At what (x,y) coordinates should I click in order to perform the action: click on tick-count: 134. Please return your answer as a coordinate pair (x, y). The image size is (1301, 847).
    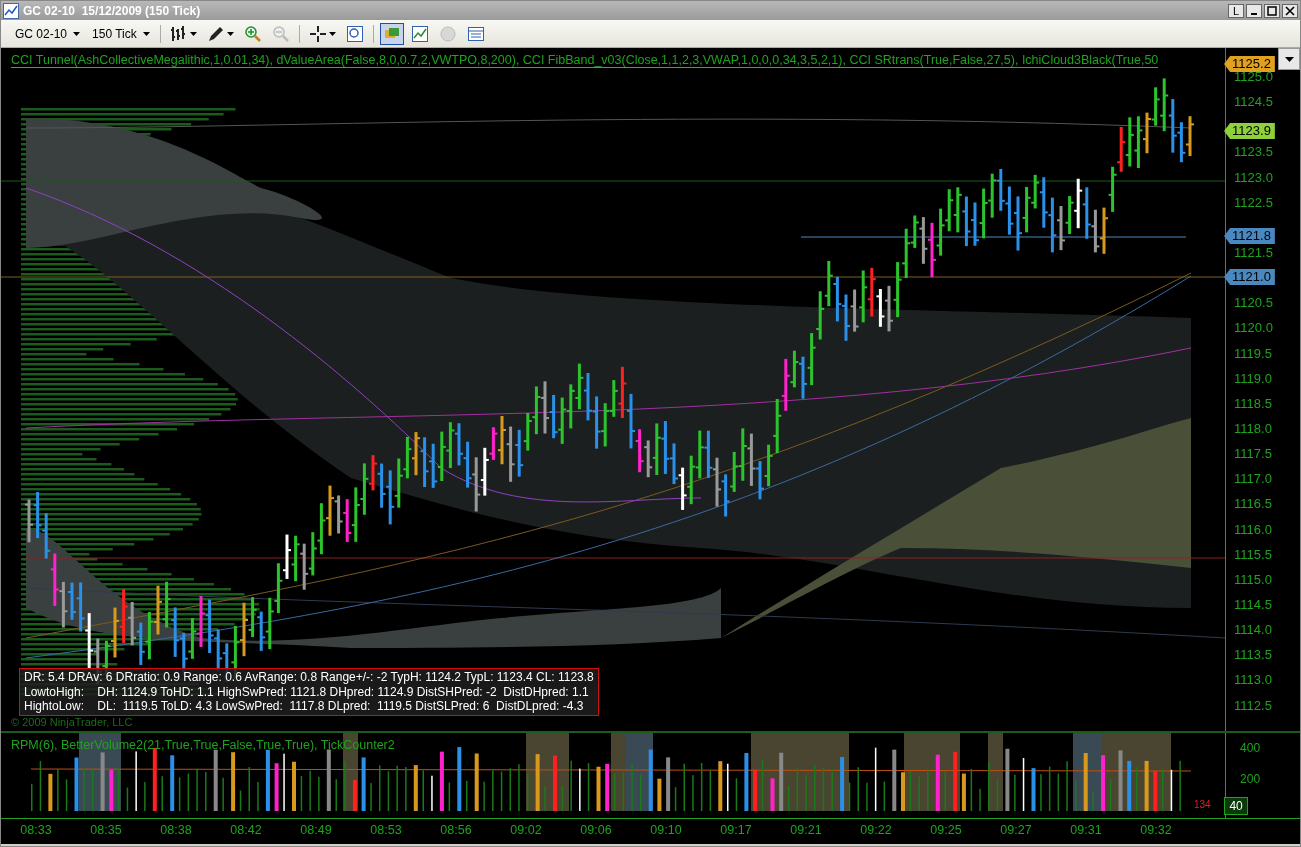
    Looking at the image, I should click on (1202, 804).